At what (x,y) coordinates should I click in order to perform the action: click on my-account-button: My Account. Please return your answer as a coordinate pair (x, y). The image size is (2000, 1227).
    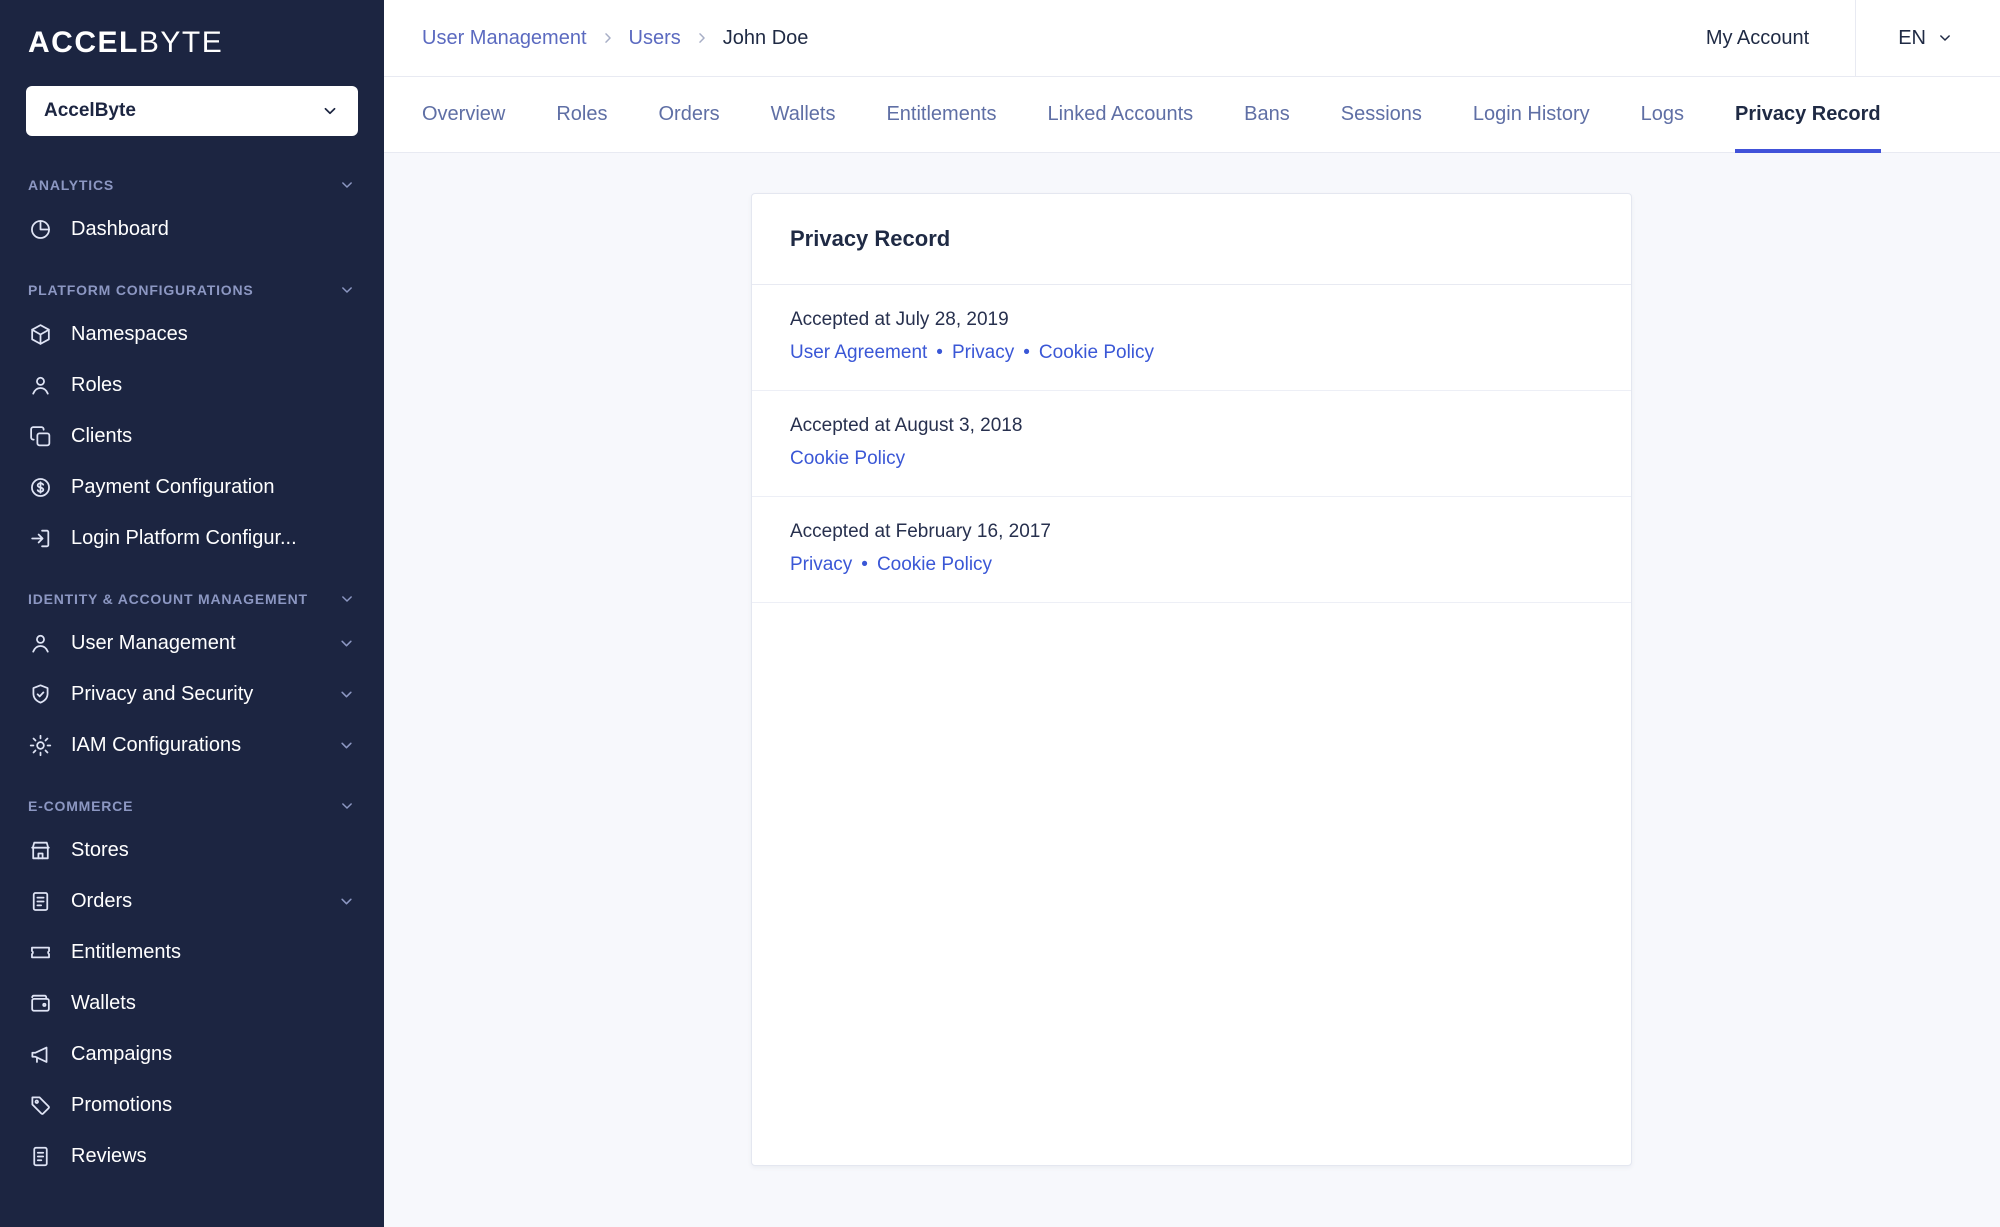
    Looking at the image, I should click on (1780, 38).